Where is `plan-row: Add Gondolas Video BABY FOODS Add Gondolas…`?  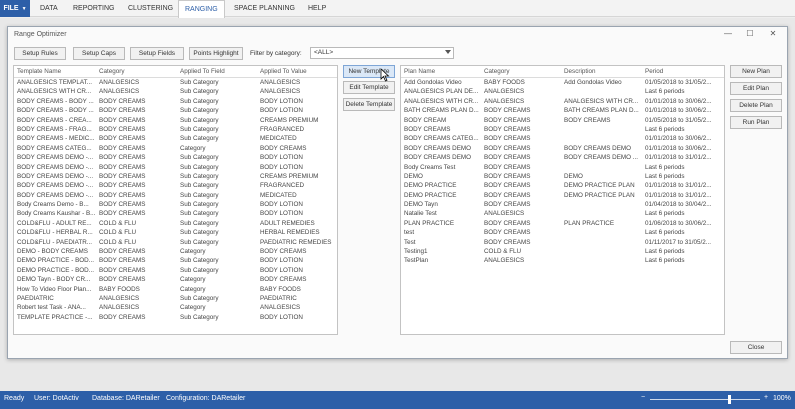 plan-row: Add Gondolas Video BABY FOODS Add Gondolas… is located at coordinates (562, 82).